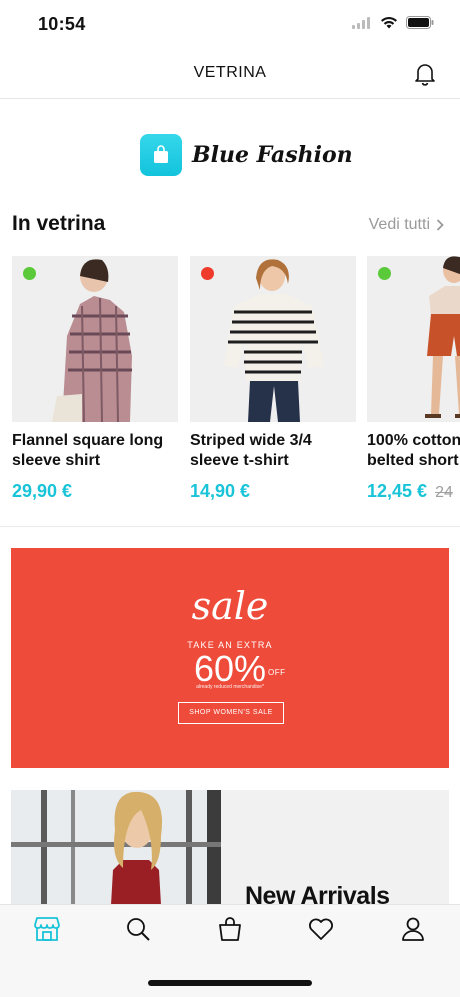 This screenshot has width=460, height=997. What do you see at coordinates (59, 223) in the screenshot?
I see `section-title: In vetrina` at bounding box center [59, 223].